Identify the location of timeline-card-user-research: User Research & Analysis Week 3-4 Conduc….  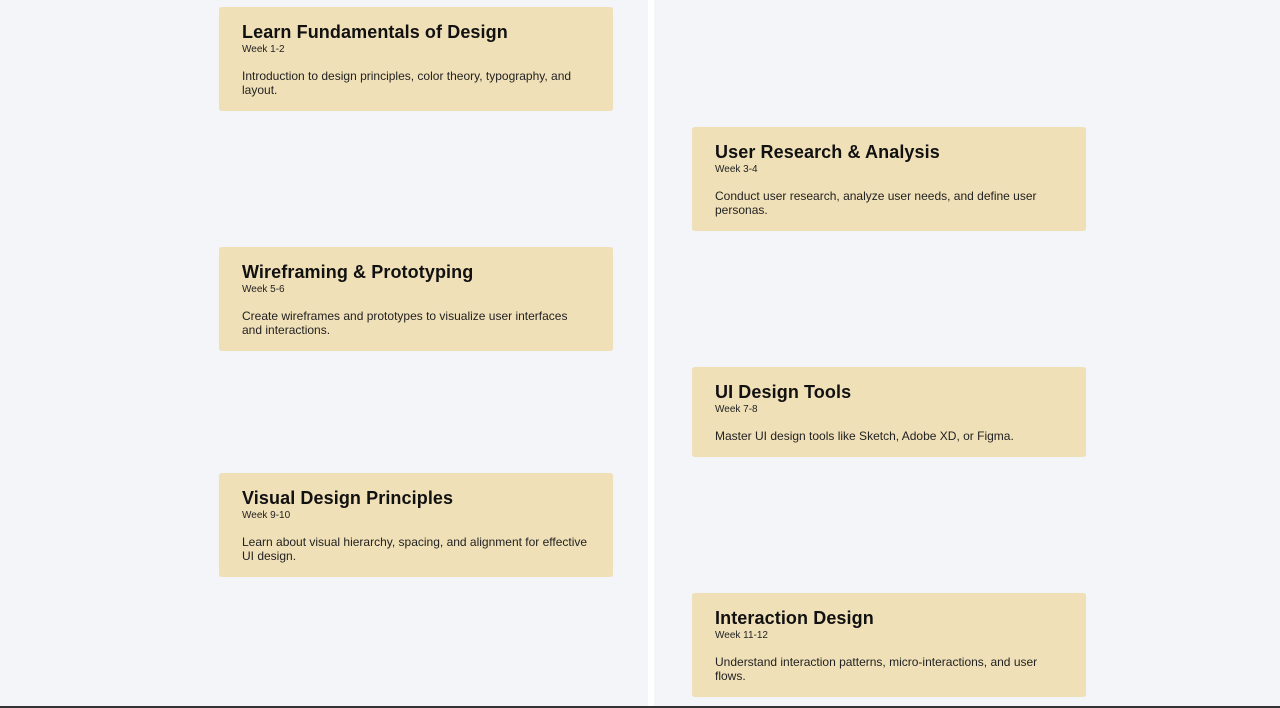
(889, 179).